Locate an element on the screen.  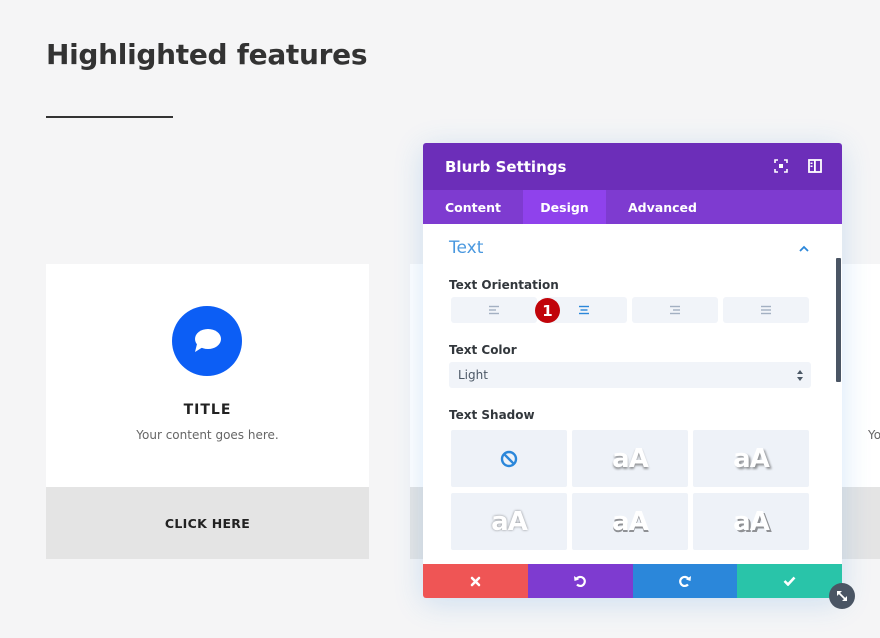
save-button is located at coordinates (789, 581).